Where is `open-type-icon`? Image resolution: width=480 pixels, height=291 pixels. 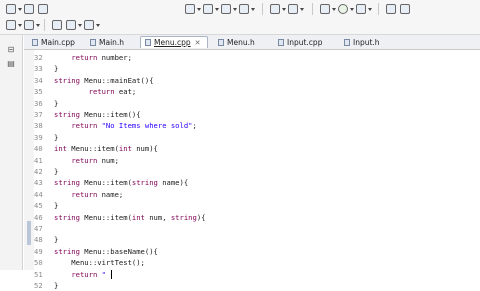
open-type-icon is located at coordinates (391, 9).